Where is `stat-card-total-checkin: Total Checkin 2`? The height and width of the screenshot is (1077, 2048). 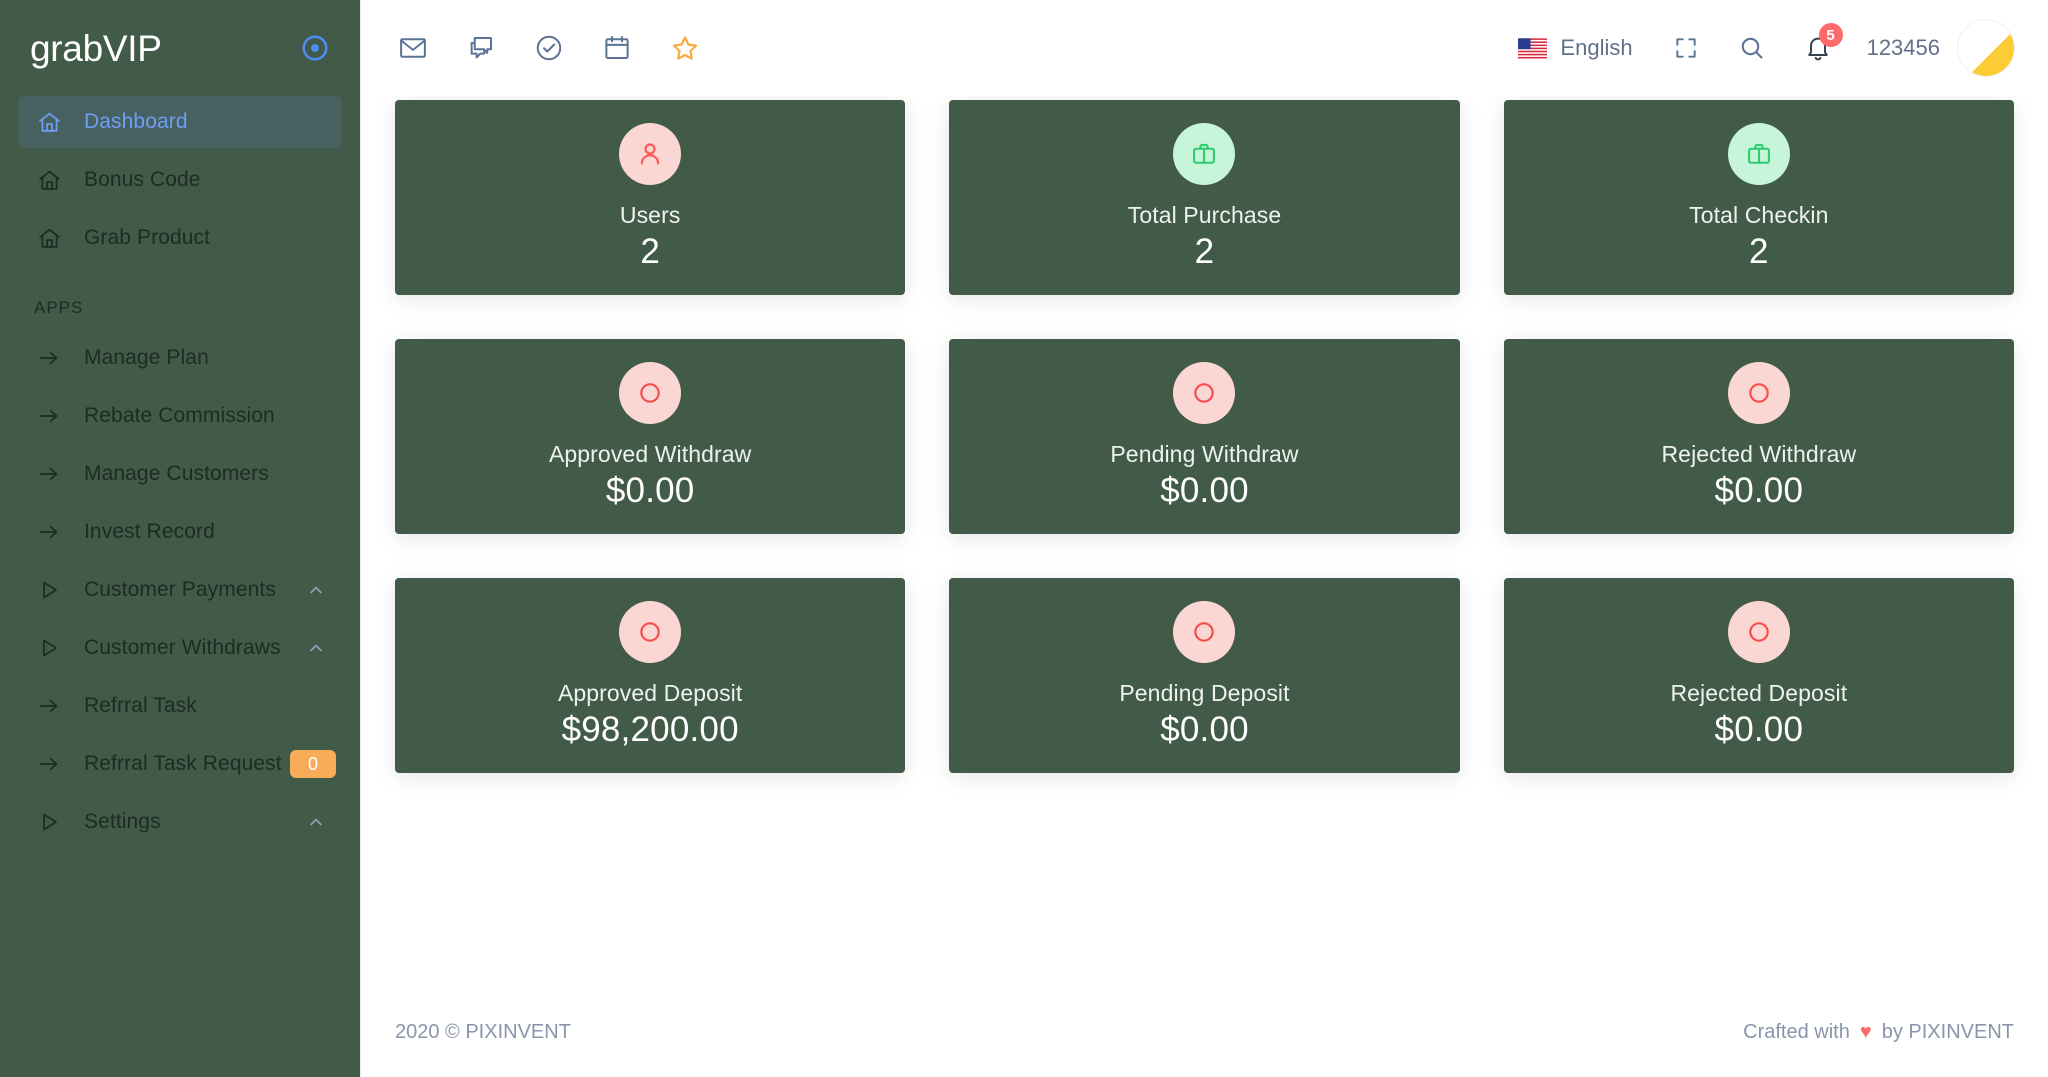
stat-card-total-checkin: Total Checkin 2 is located at coordinates (1758, 197).